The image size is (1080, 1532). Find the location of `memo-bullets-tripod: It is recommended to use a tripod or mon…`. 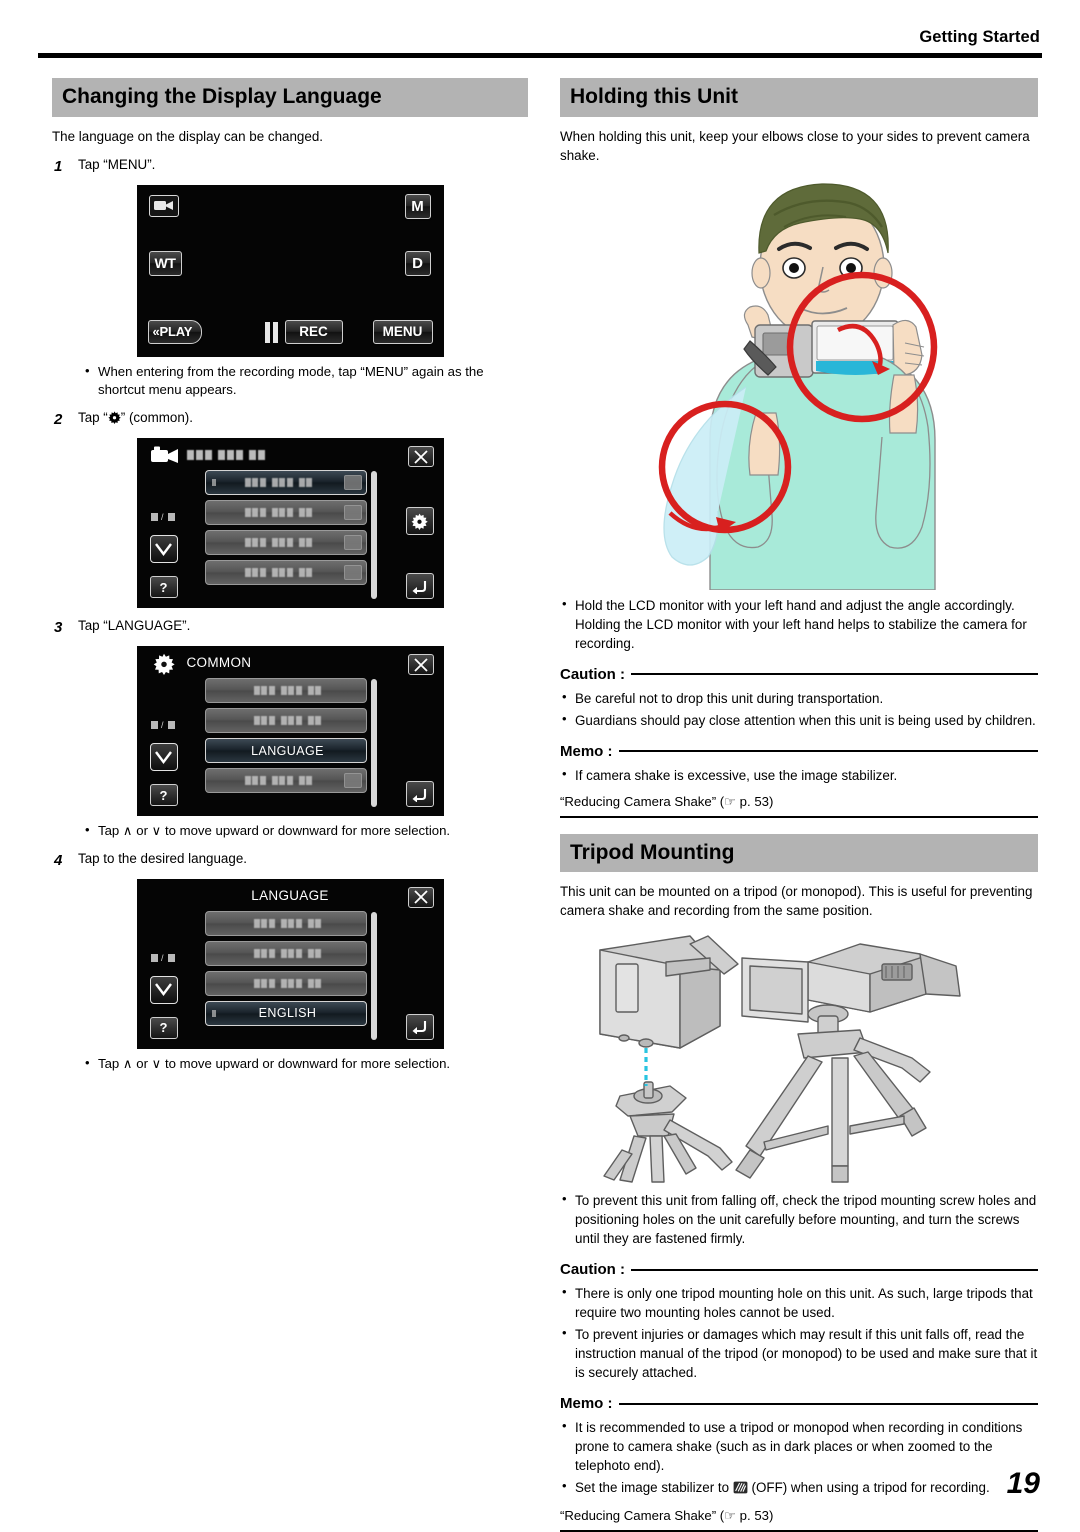

memo-bullets-tripod: It is recommended to use a tripod or mon… is located at coordinates (799, 1458).